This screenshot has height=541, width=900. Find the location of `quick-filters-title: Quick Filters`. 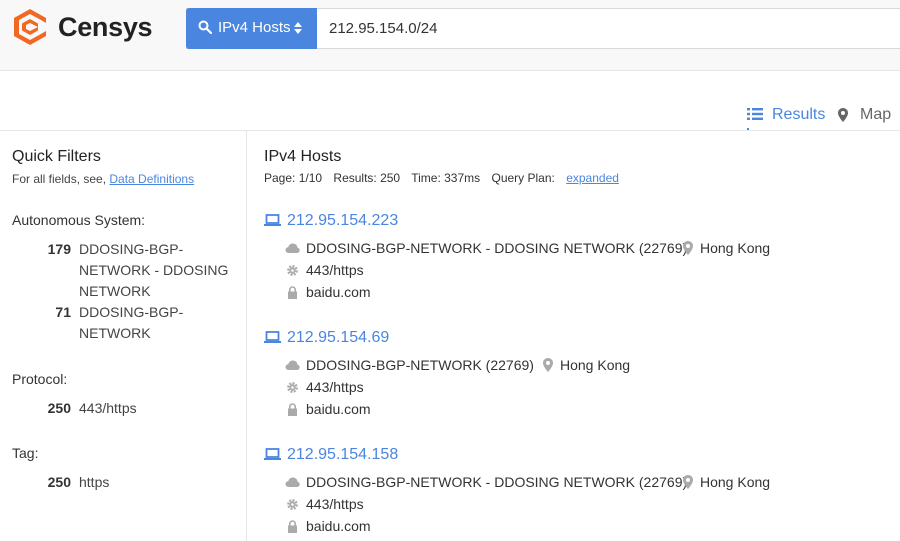

quick-filters-title: Quick Filters is located at coordinates (56, 156).